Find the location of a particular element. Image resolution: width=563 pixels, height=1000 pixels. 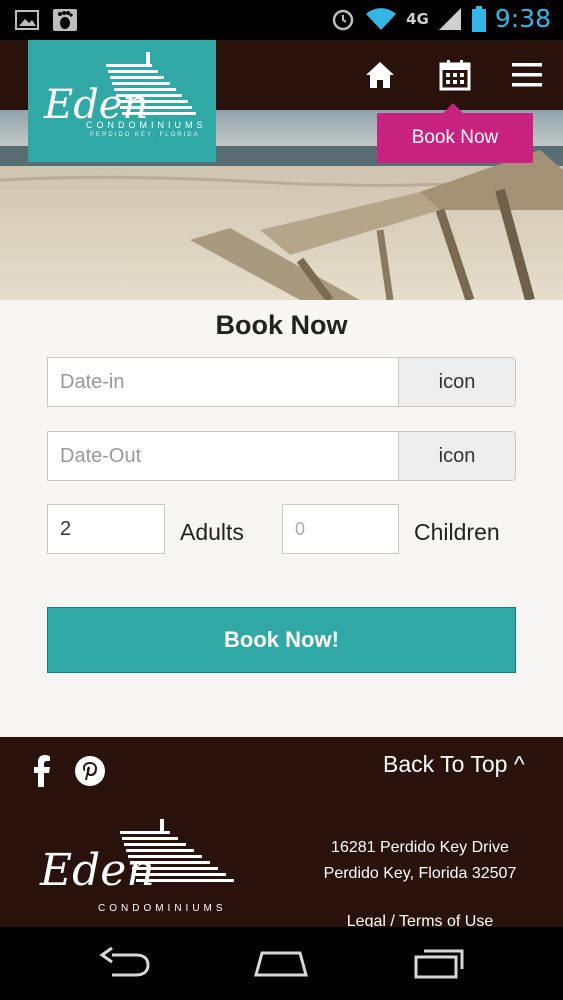

site-logo: Eden CONDOMINIUMS PERDIDO KEY, FLORIDA is located at coordinates (122, 101).